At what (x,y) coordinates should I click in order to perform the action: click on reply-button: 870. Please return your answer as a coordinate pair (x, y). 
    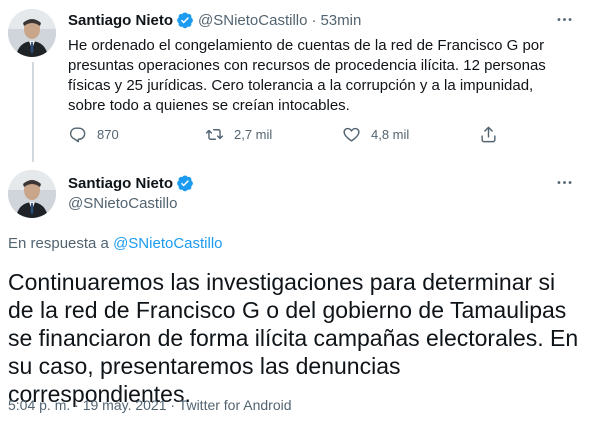
    Looking at the image, I should click on (118, 134).